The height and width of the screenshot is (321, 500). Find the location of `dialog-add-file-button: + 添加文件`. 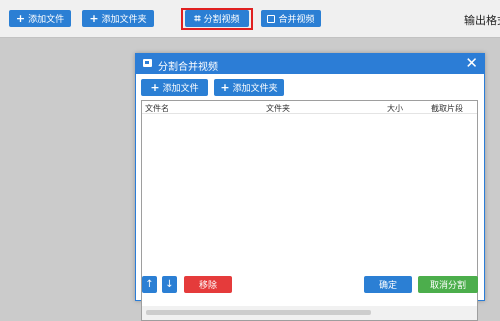

dialog-add-file-button: + 添加文件 is located at coordinates (174, 87).